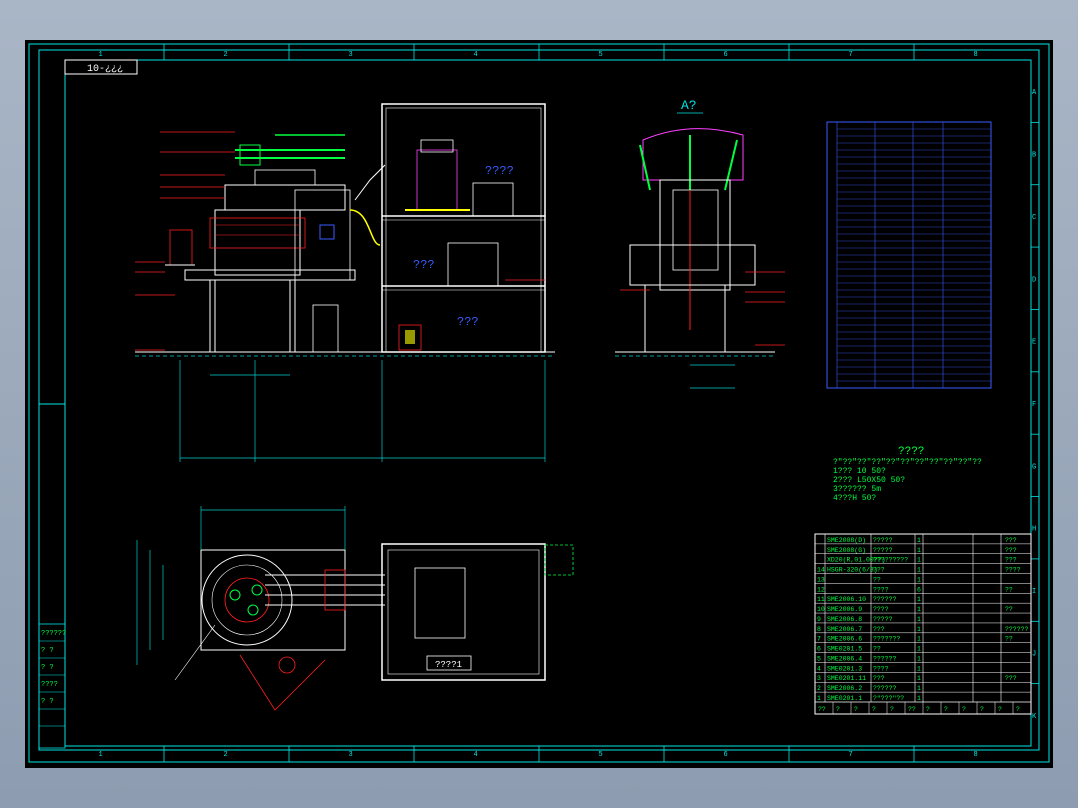 This screenshot has height=808, width=1078. I want to click on spec-table, so click(909, 255).